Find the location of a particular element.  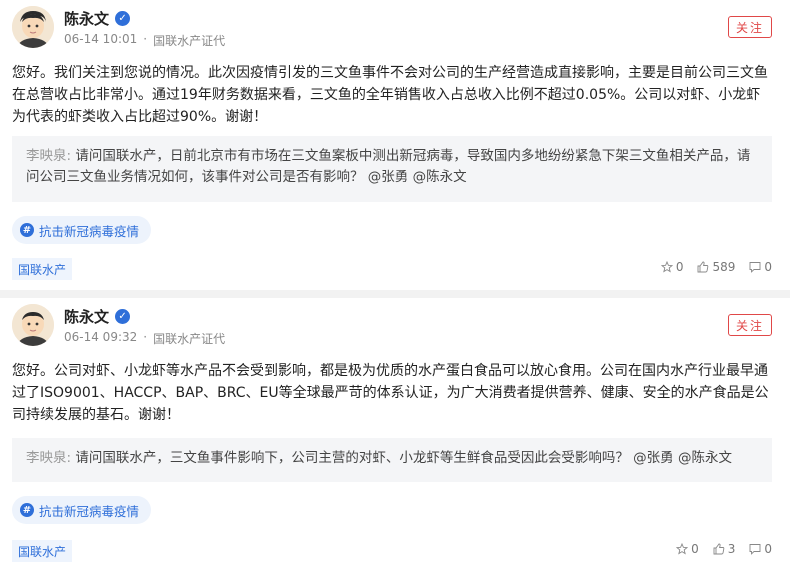

post-meta: 06-14 10:01 · 国联水产证代 is located at coordinates (144, 40).